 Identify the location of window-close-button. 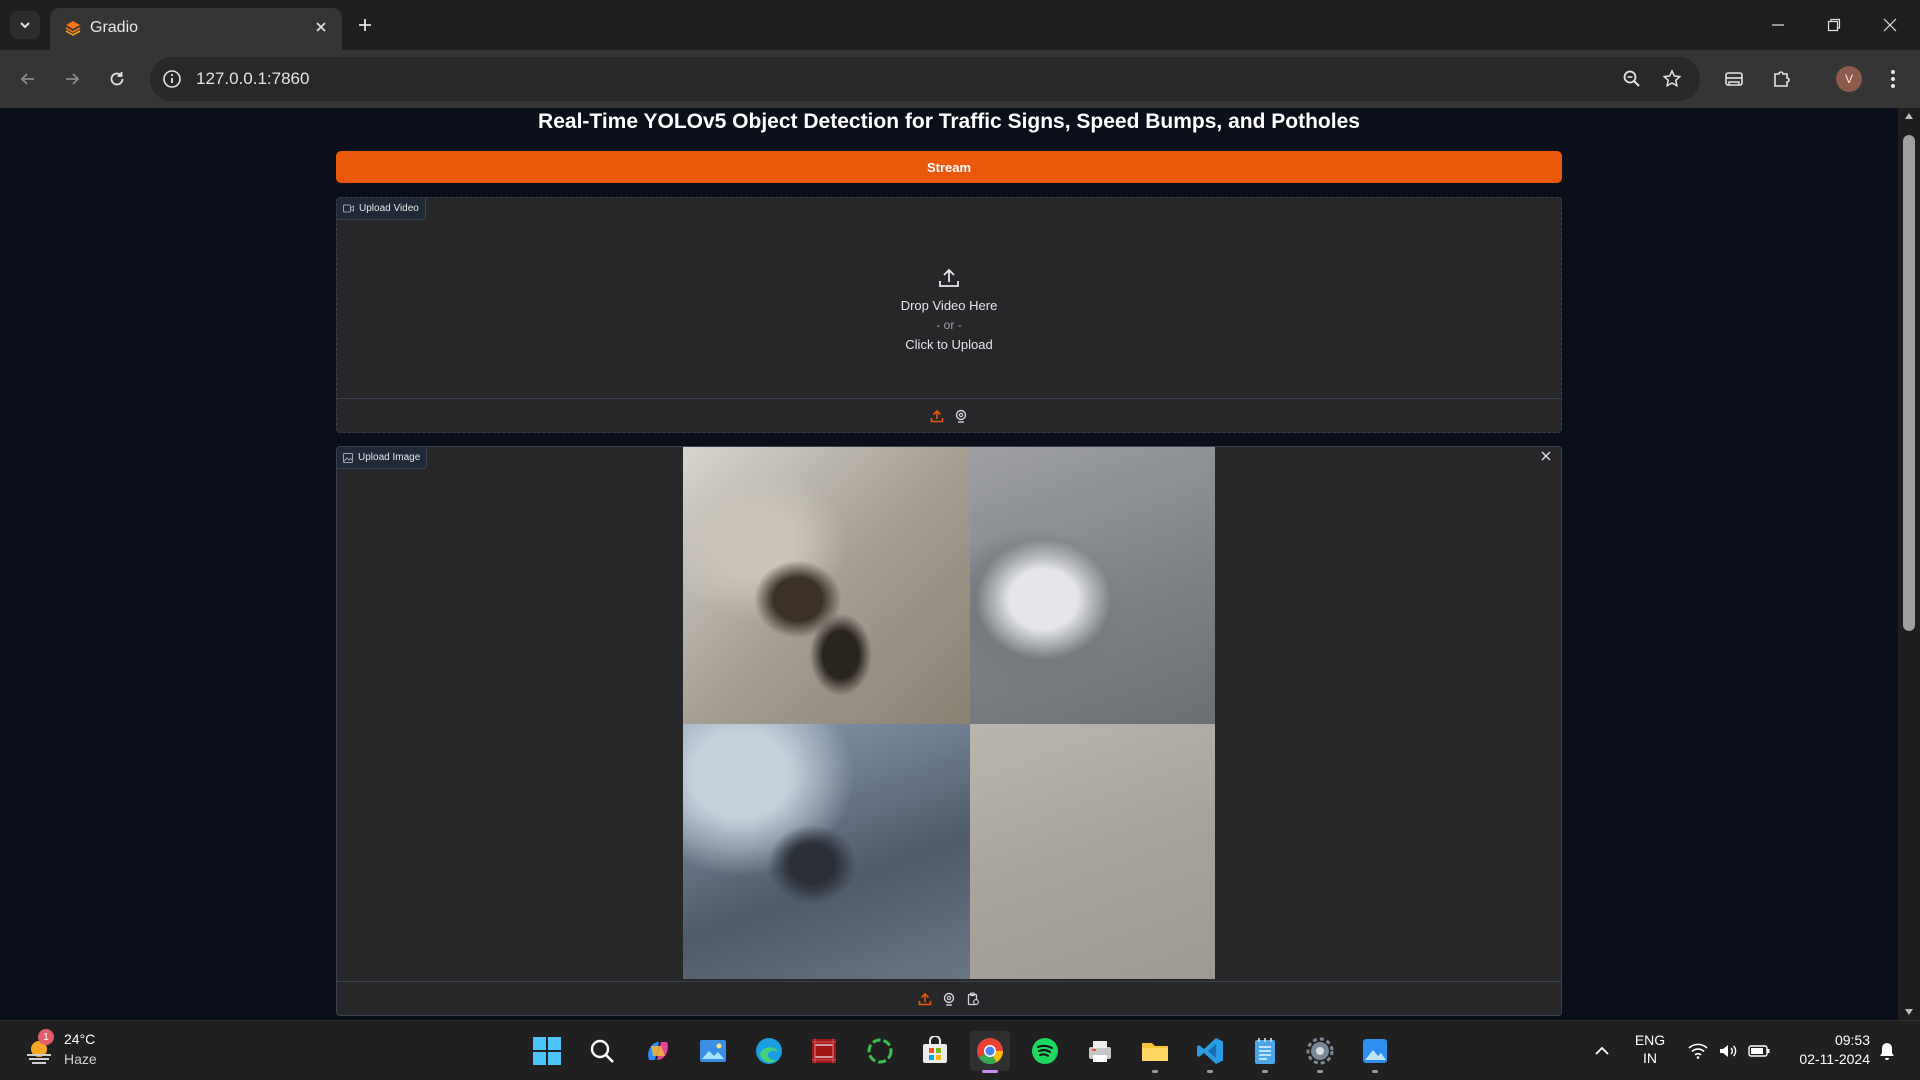
(1890, 25).